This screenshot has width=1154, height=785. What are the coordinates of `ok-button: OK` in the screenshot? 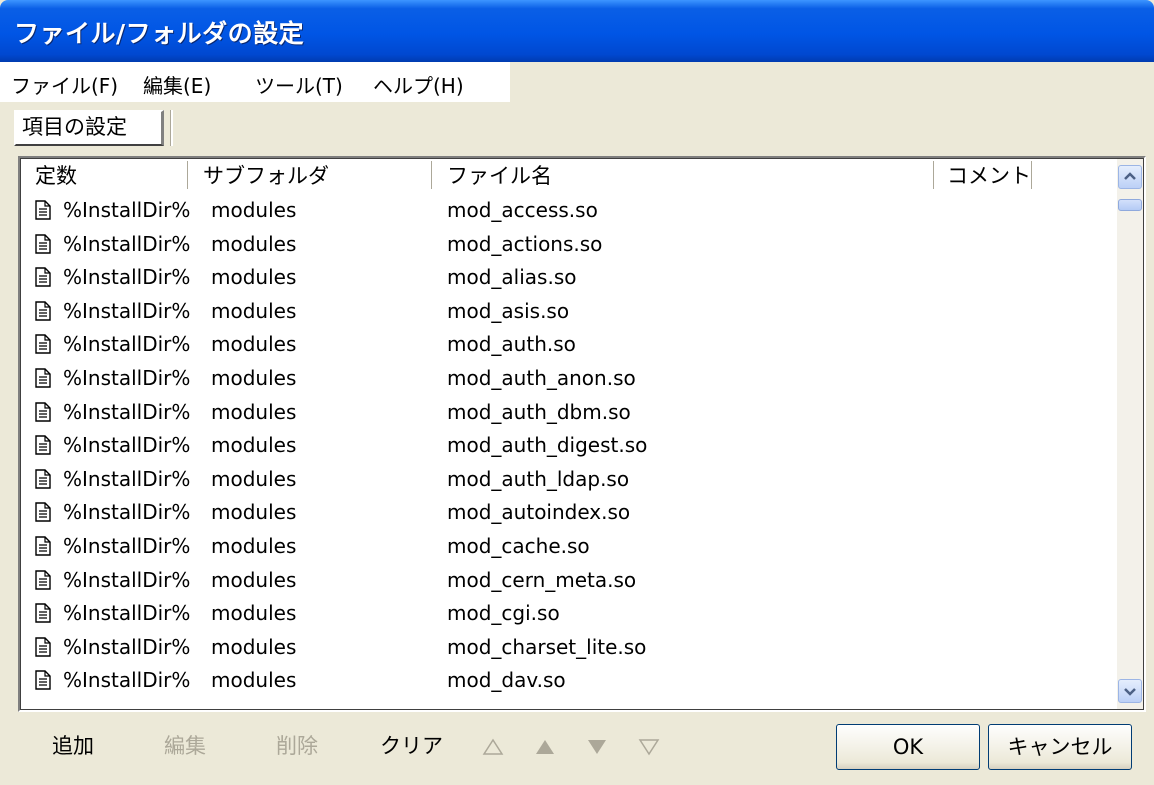 It's located at (908, 747).